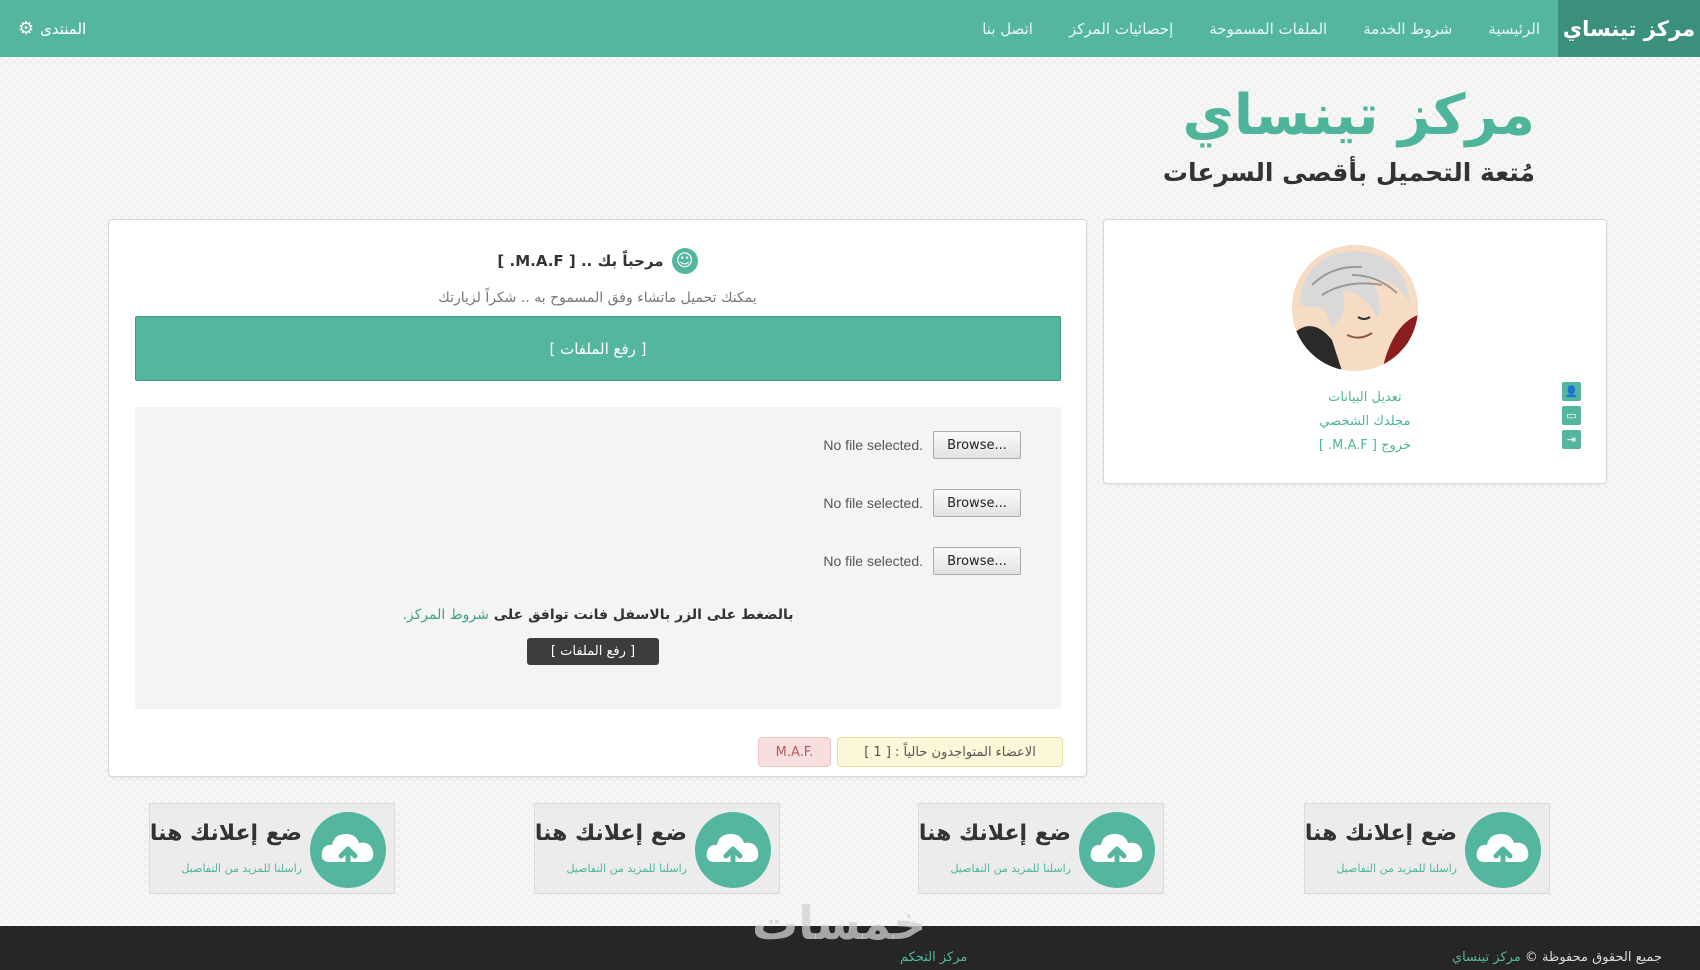  What do you see at coordinates (26, 28) in the screenshot?
I see `gear-icon: ⚙` at bounding box center [26, 28].